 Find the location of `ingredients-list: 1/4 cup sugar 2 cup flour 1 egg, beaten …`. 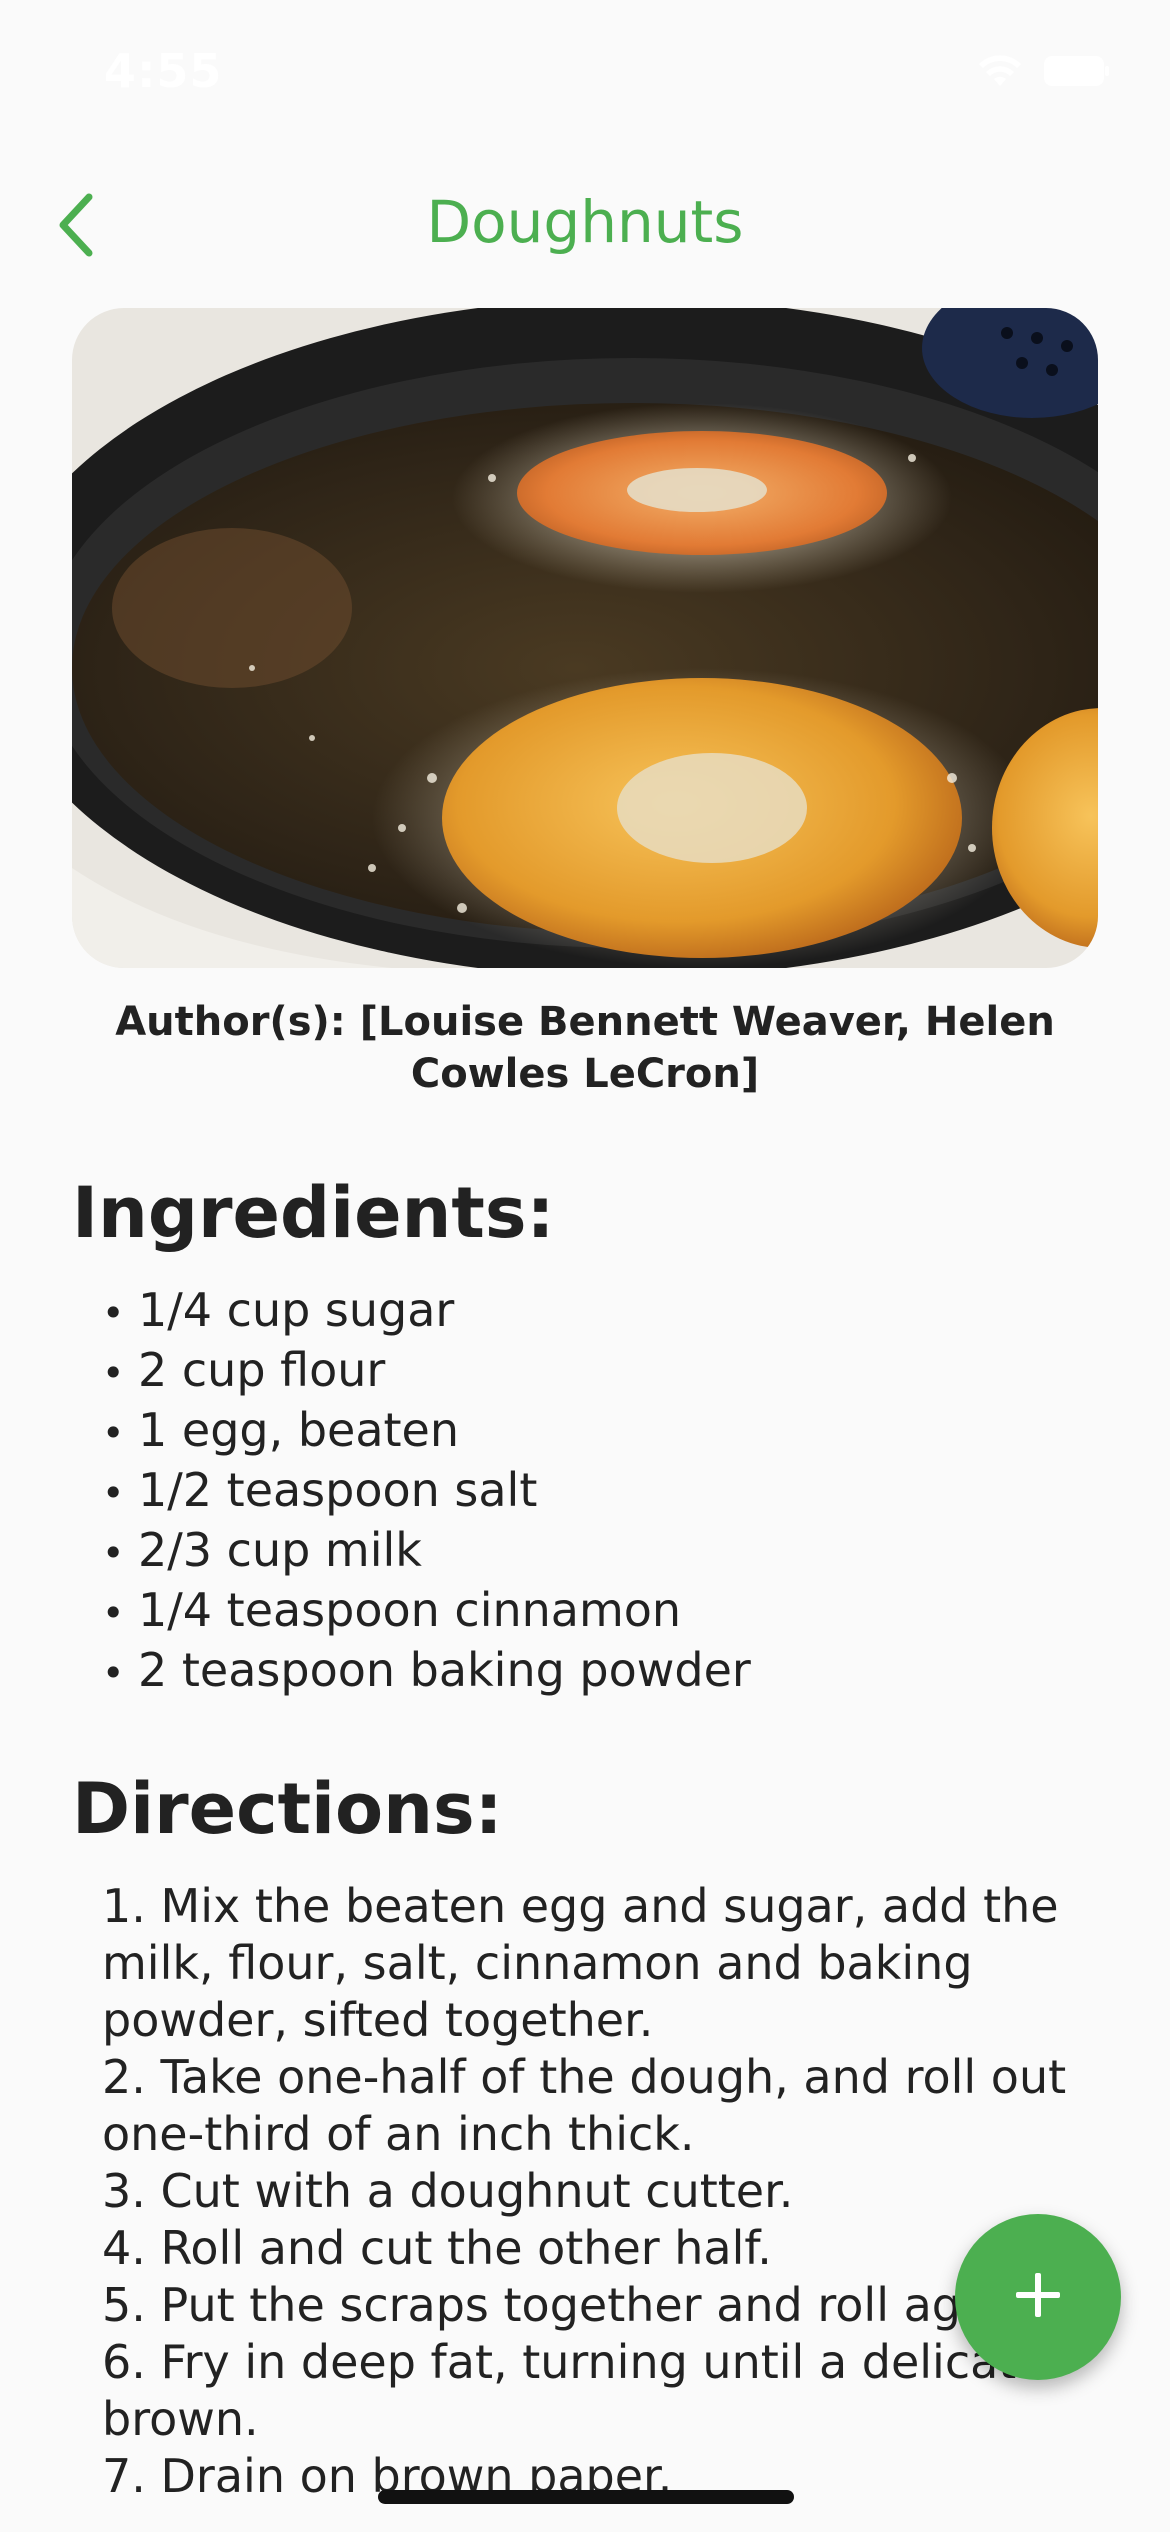

ingredients-list: 1/4 cup sugar 2 cup flour 1 egg, beaten … is located at coordinates (426, 1492).